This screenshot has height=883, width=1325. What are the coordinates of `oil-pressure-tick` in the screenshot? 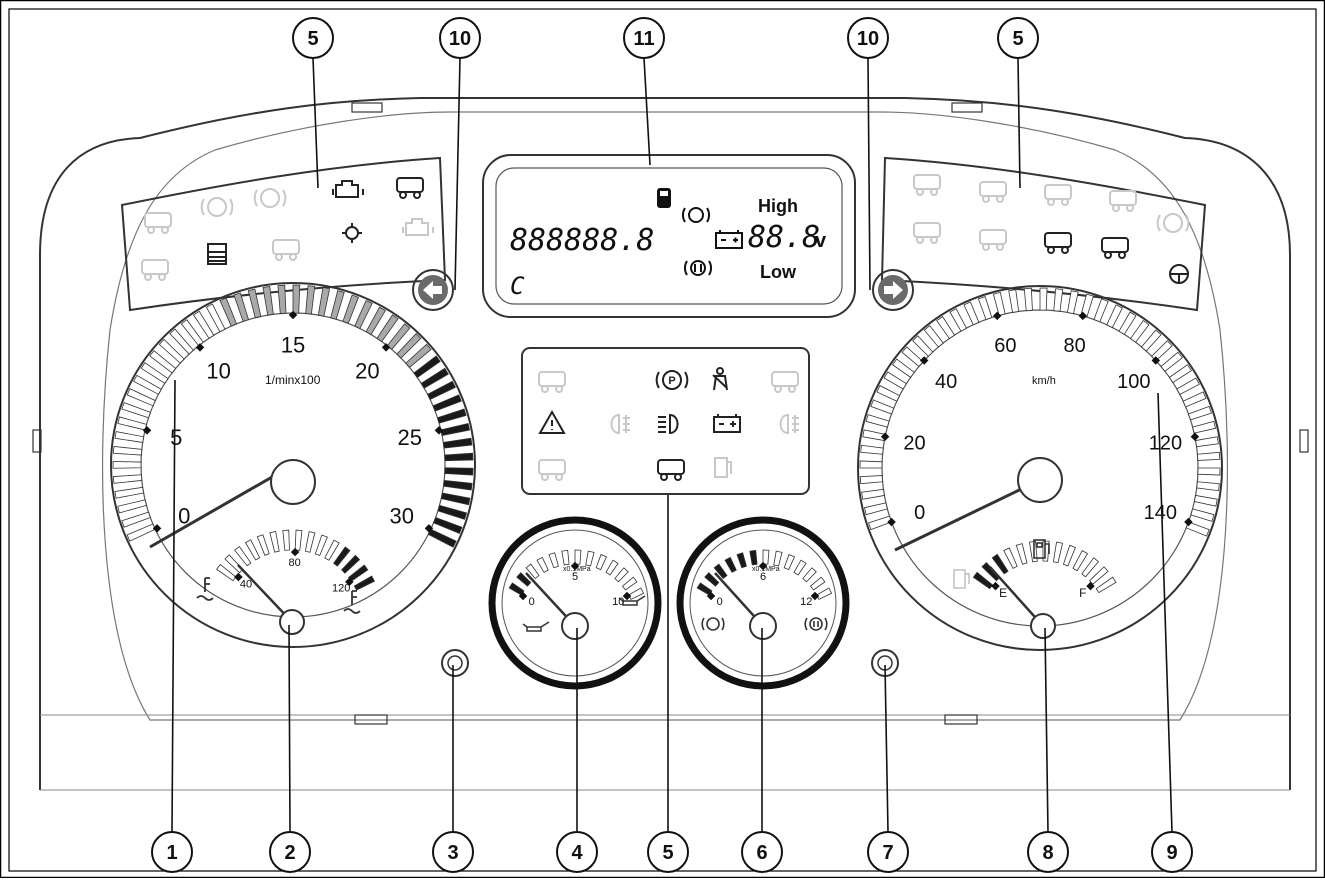 It's located at (578, 557).